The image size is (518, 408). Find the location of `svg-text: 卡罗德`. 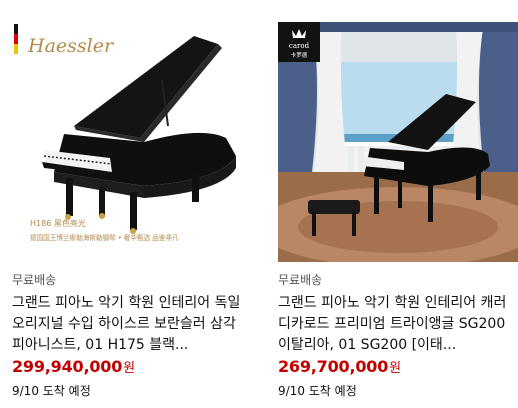

svg-text: 卡罗德 is located at coordinates (299, 55).